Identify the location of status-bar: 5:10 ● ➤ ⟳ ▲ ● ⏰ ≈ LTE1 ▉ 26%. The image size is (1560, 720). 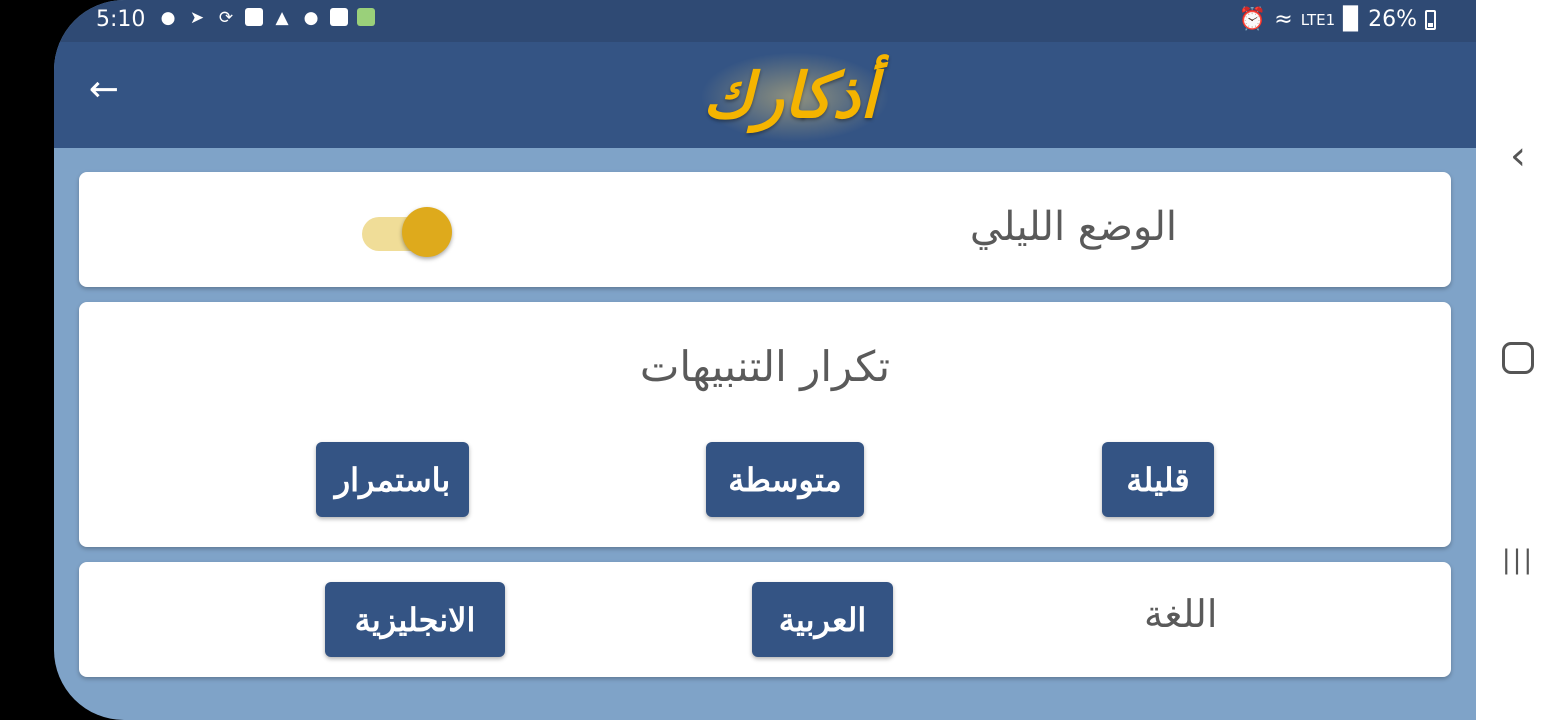
(765, 21).